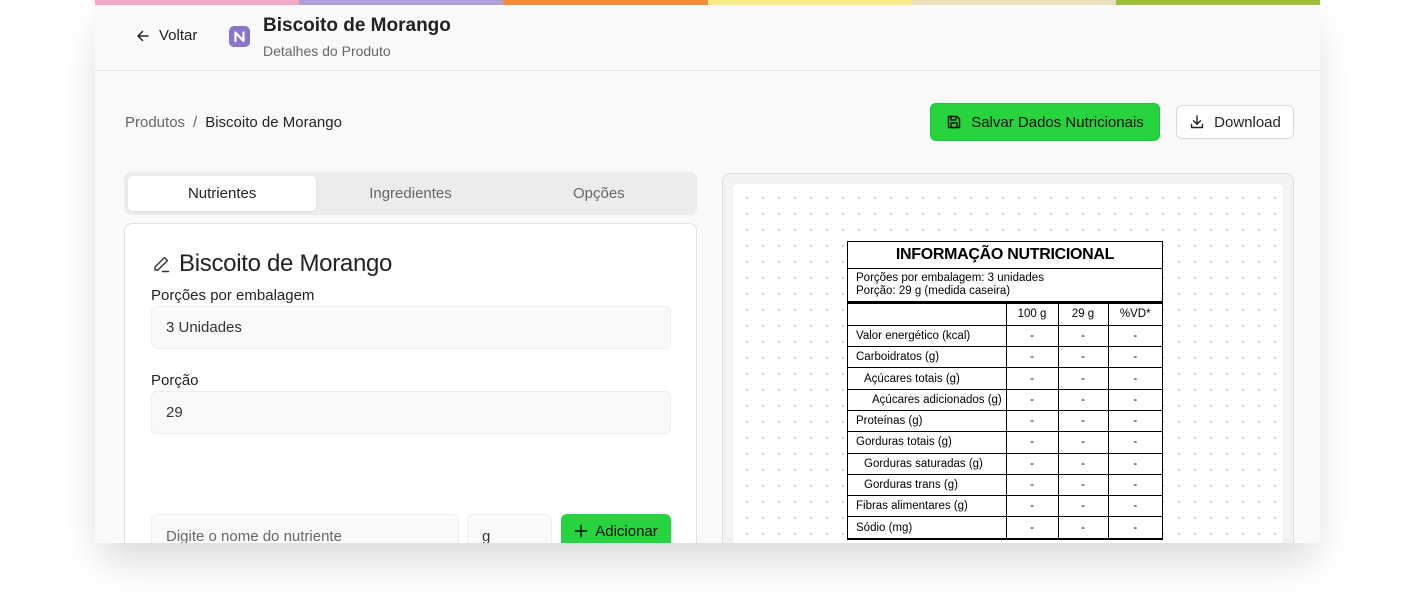 This screenshot has width=1420, height=609. Describe the element at coordinates (954, 122) in the screenshot. I see `save-icon` at that location.